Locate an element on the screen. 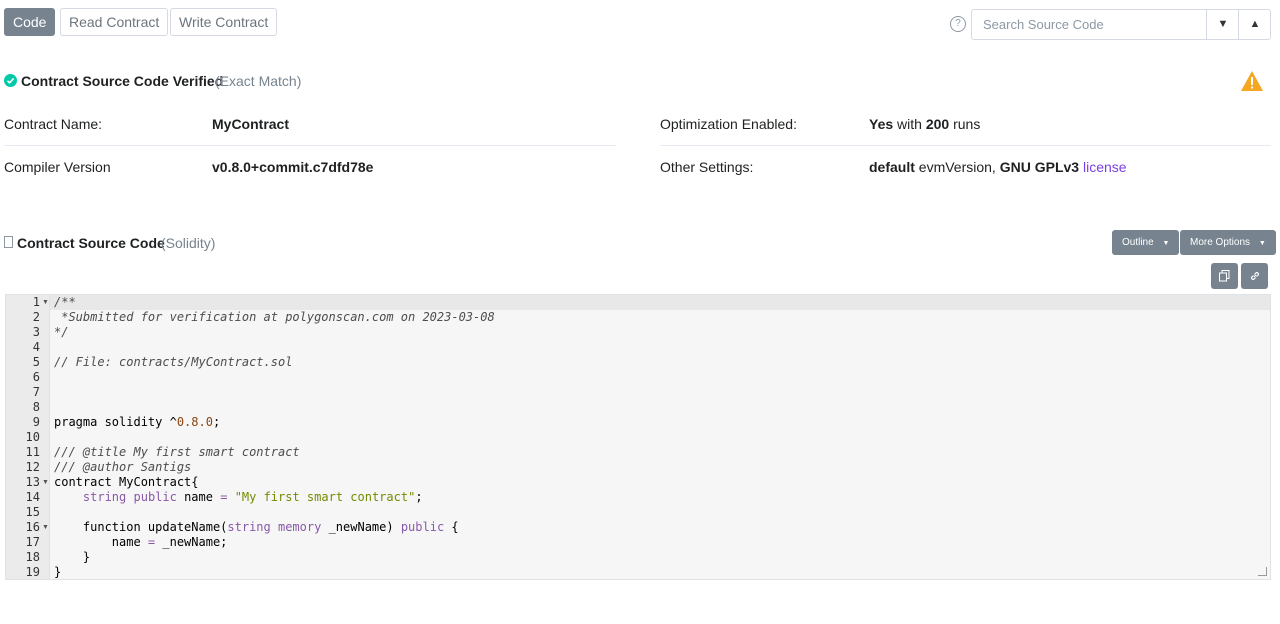  code-line: /// @author Santigs is located at coordinates (123, 467).